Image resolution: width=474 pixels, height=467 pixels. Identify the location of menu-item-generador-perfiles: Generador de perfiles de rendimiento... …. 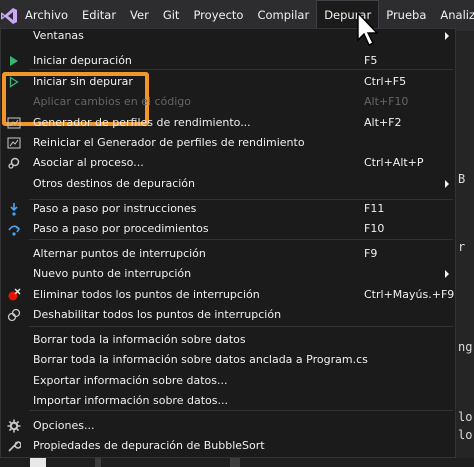
(228, 123).